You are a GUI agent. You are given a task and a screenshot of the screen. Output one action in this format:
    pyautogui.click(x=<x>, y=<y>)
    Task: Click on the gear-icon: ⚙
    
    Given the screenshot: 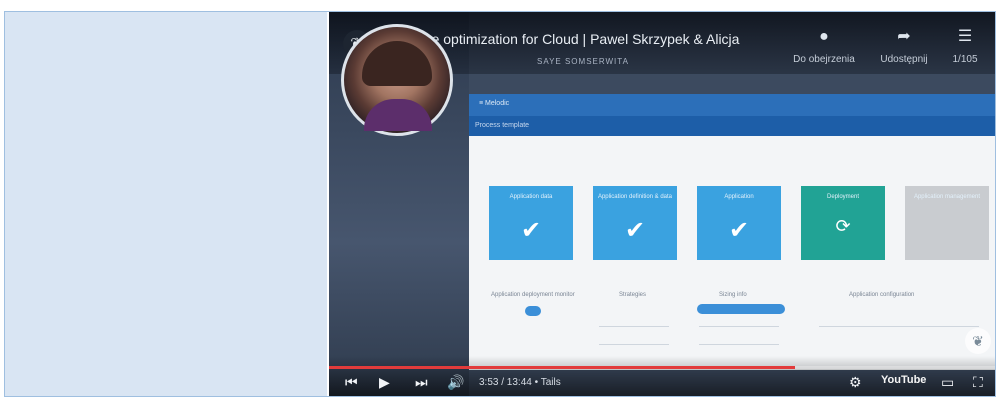 What is the action you would take?
    pyautogui.click(x=855, y=382)
    